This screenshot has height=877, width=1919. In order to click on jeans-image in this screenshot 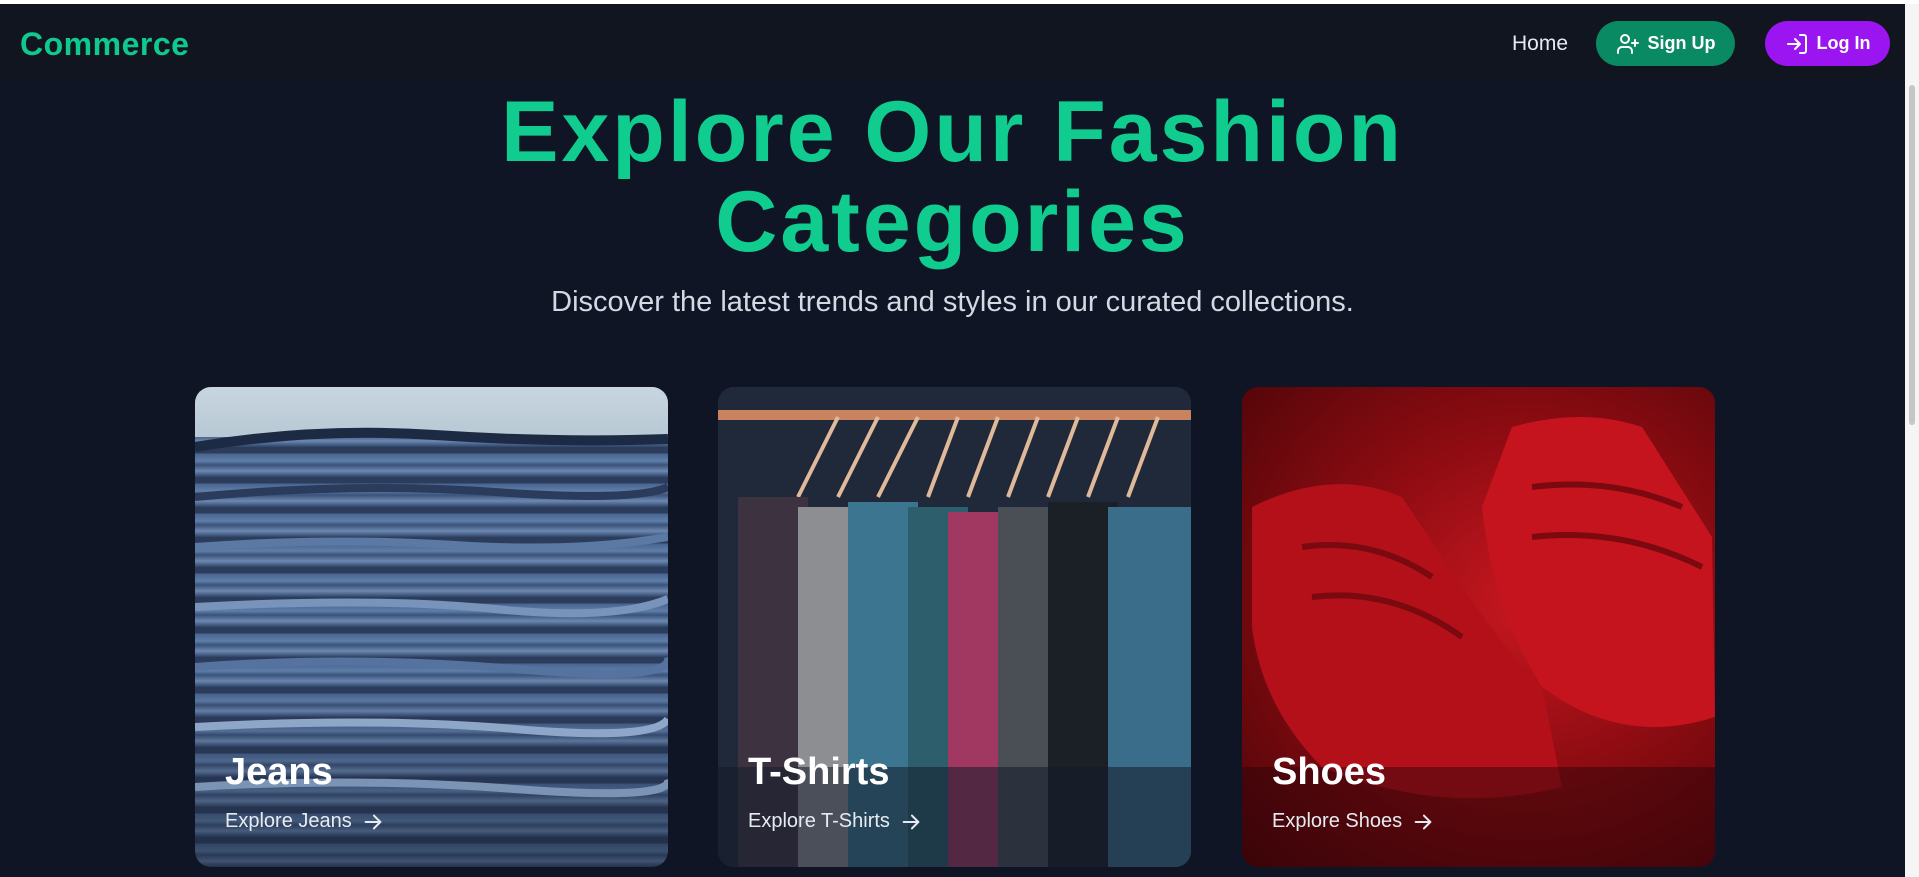, I will do `click(431, 612)`.